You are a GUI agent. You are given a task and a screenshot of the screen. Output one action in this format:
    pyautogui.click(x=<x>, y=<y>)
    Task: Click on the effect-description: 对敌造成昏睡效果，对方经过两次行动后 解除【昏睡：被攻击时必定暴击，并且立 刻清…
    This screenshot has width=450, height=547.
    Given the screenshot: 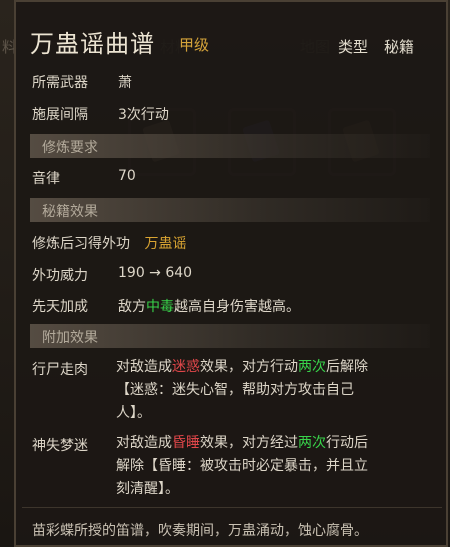 What is the action you would take?
    pyautogui.click(x=273, y=466)
    